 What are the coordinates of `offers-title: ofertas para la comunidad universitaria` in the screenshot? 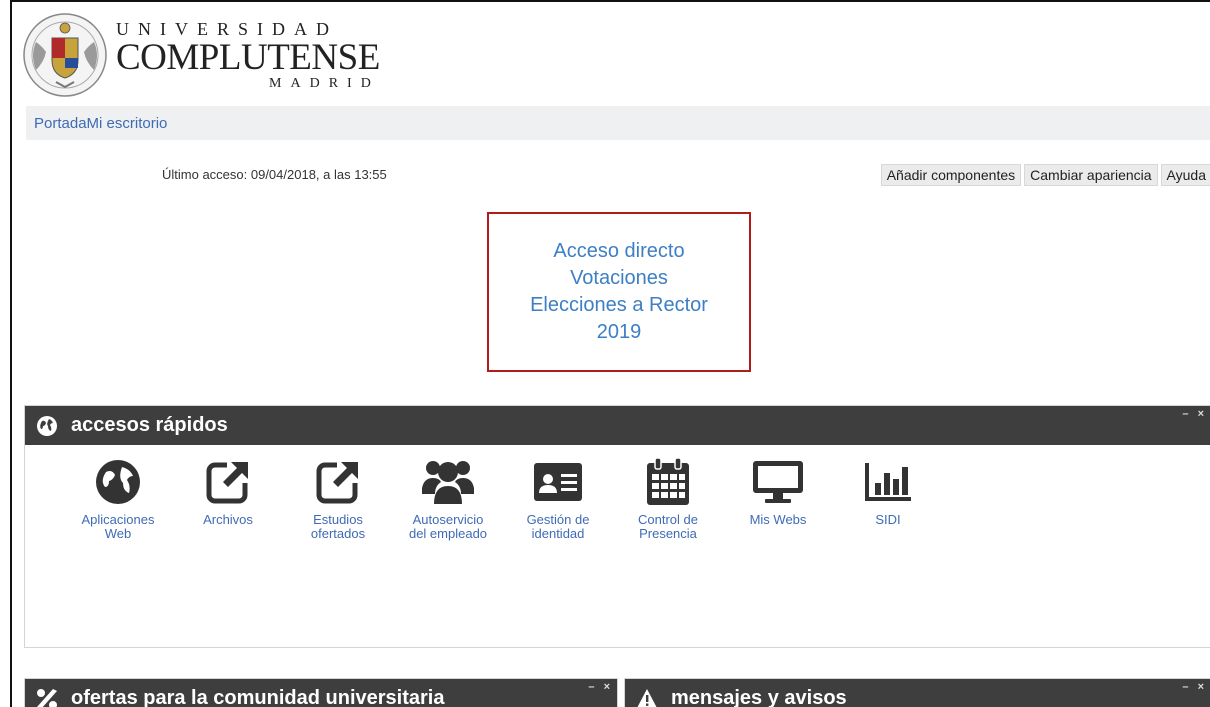 It's located at (258, 697).